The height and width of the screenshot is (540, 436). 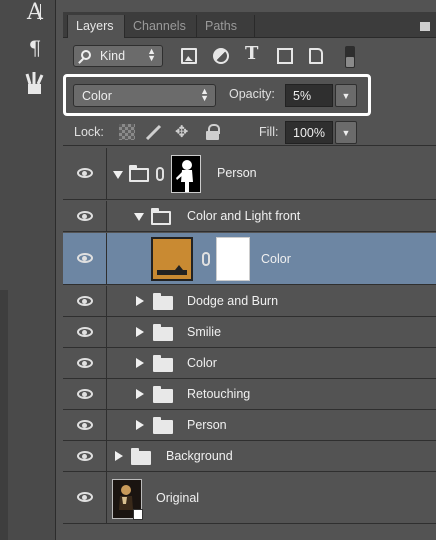 What do you see at coordinates (97, 96) in the screenshot?
I see `blend-mode-value: Color` at bounding box center [97, 96].